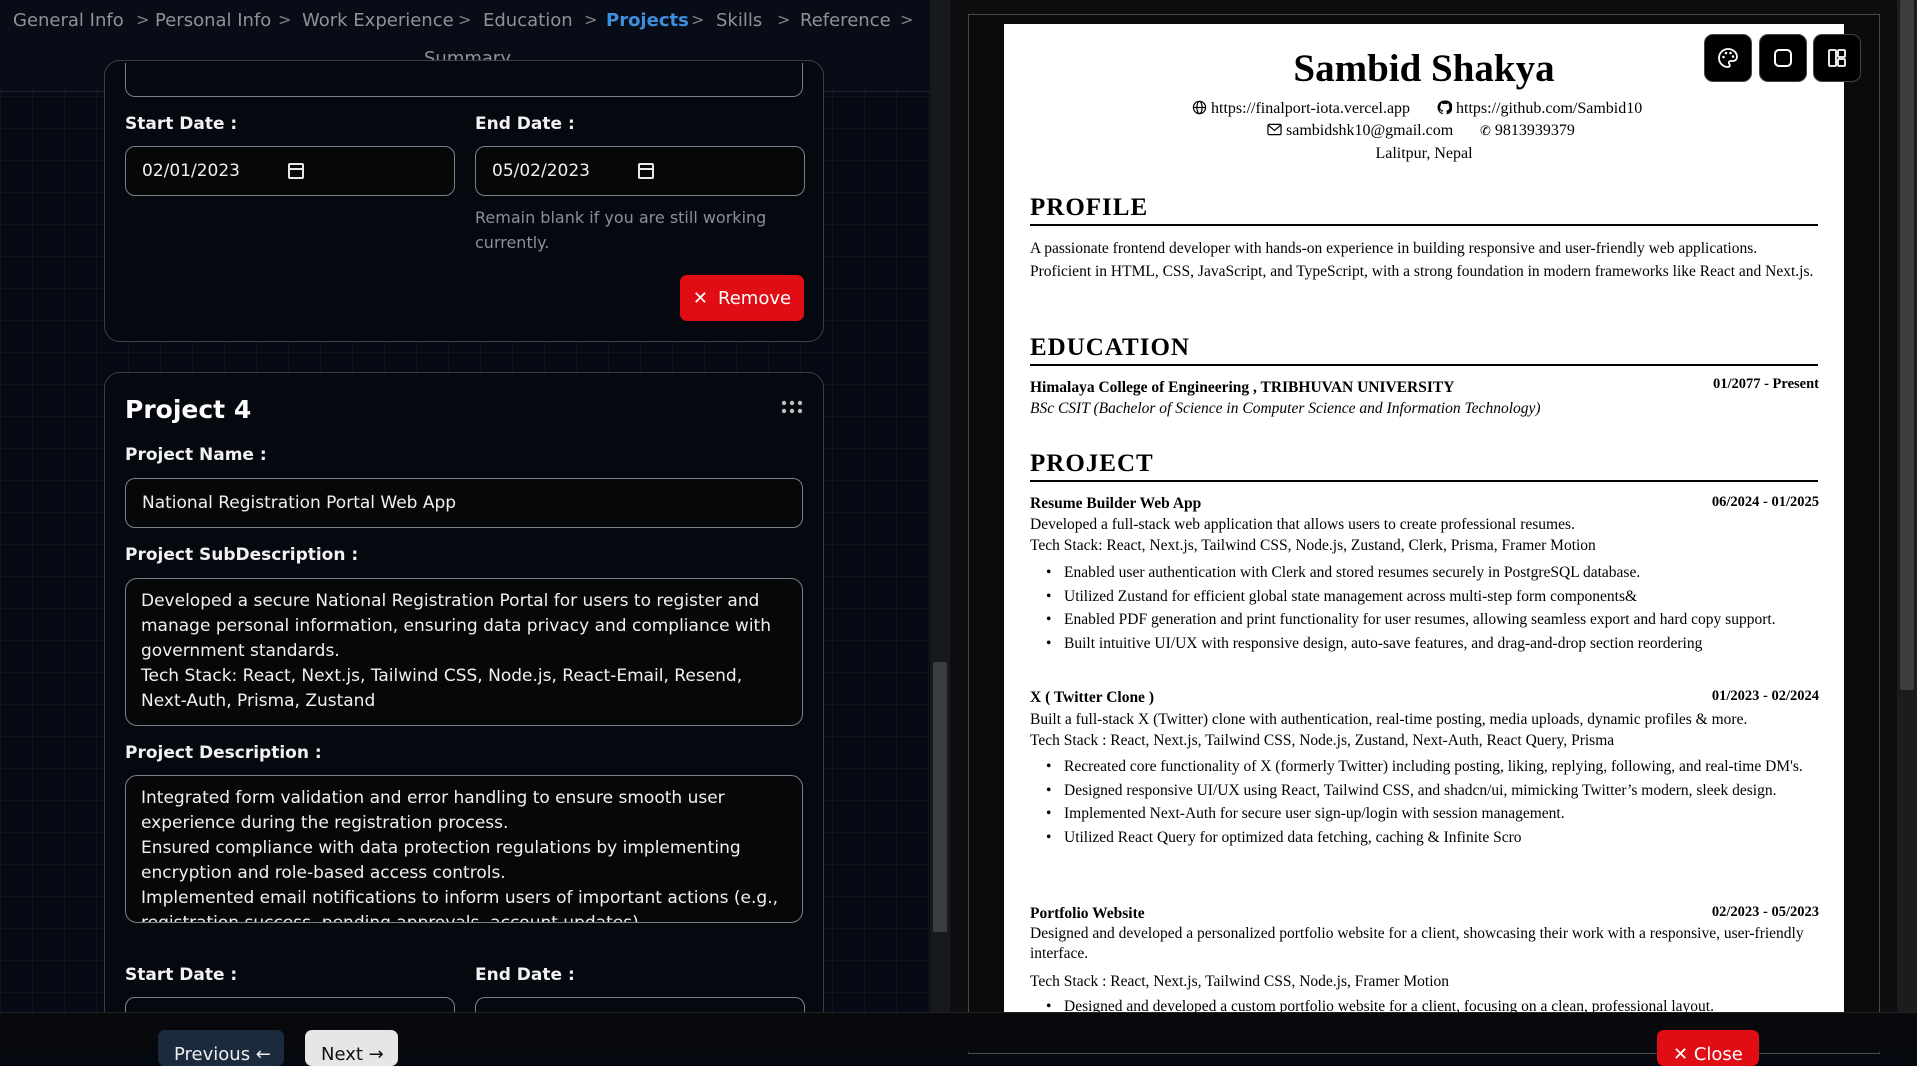 This screenshot has width=1917, height=1066. What do you see at coordinates (342, 1054) in the screenshot?
I see `next-label: Next` at bounding box center [342, 1054].